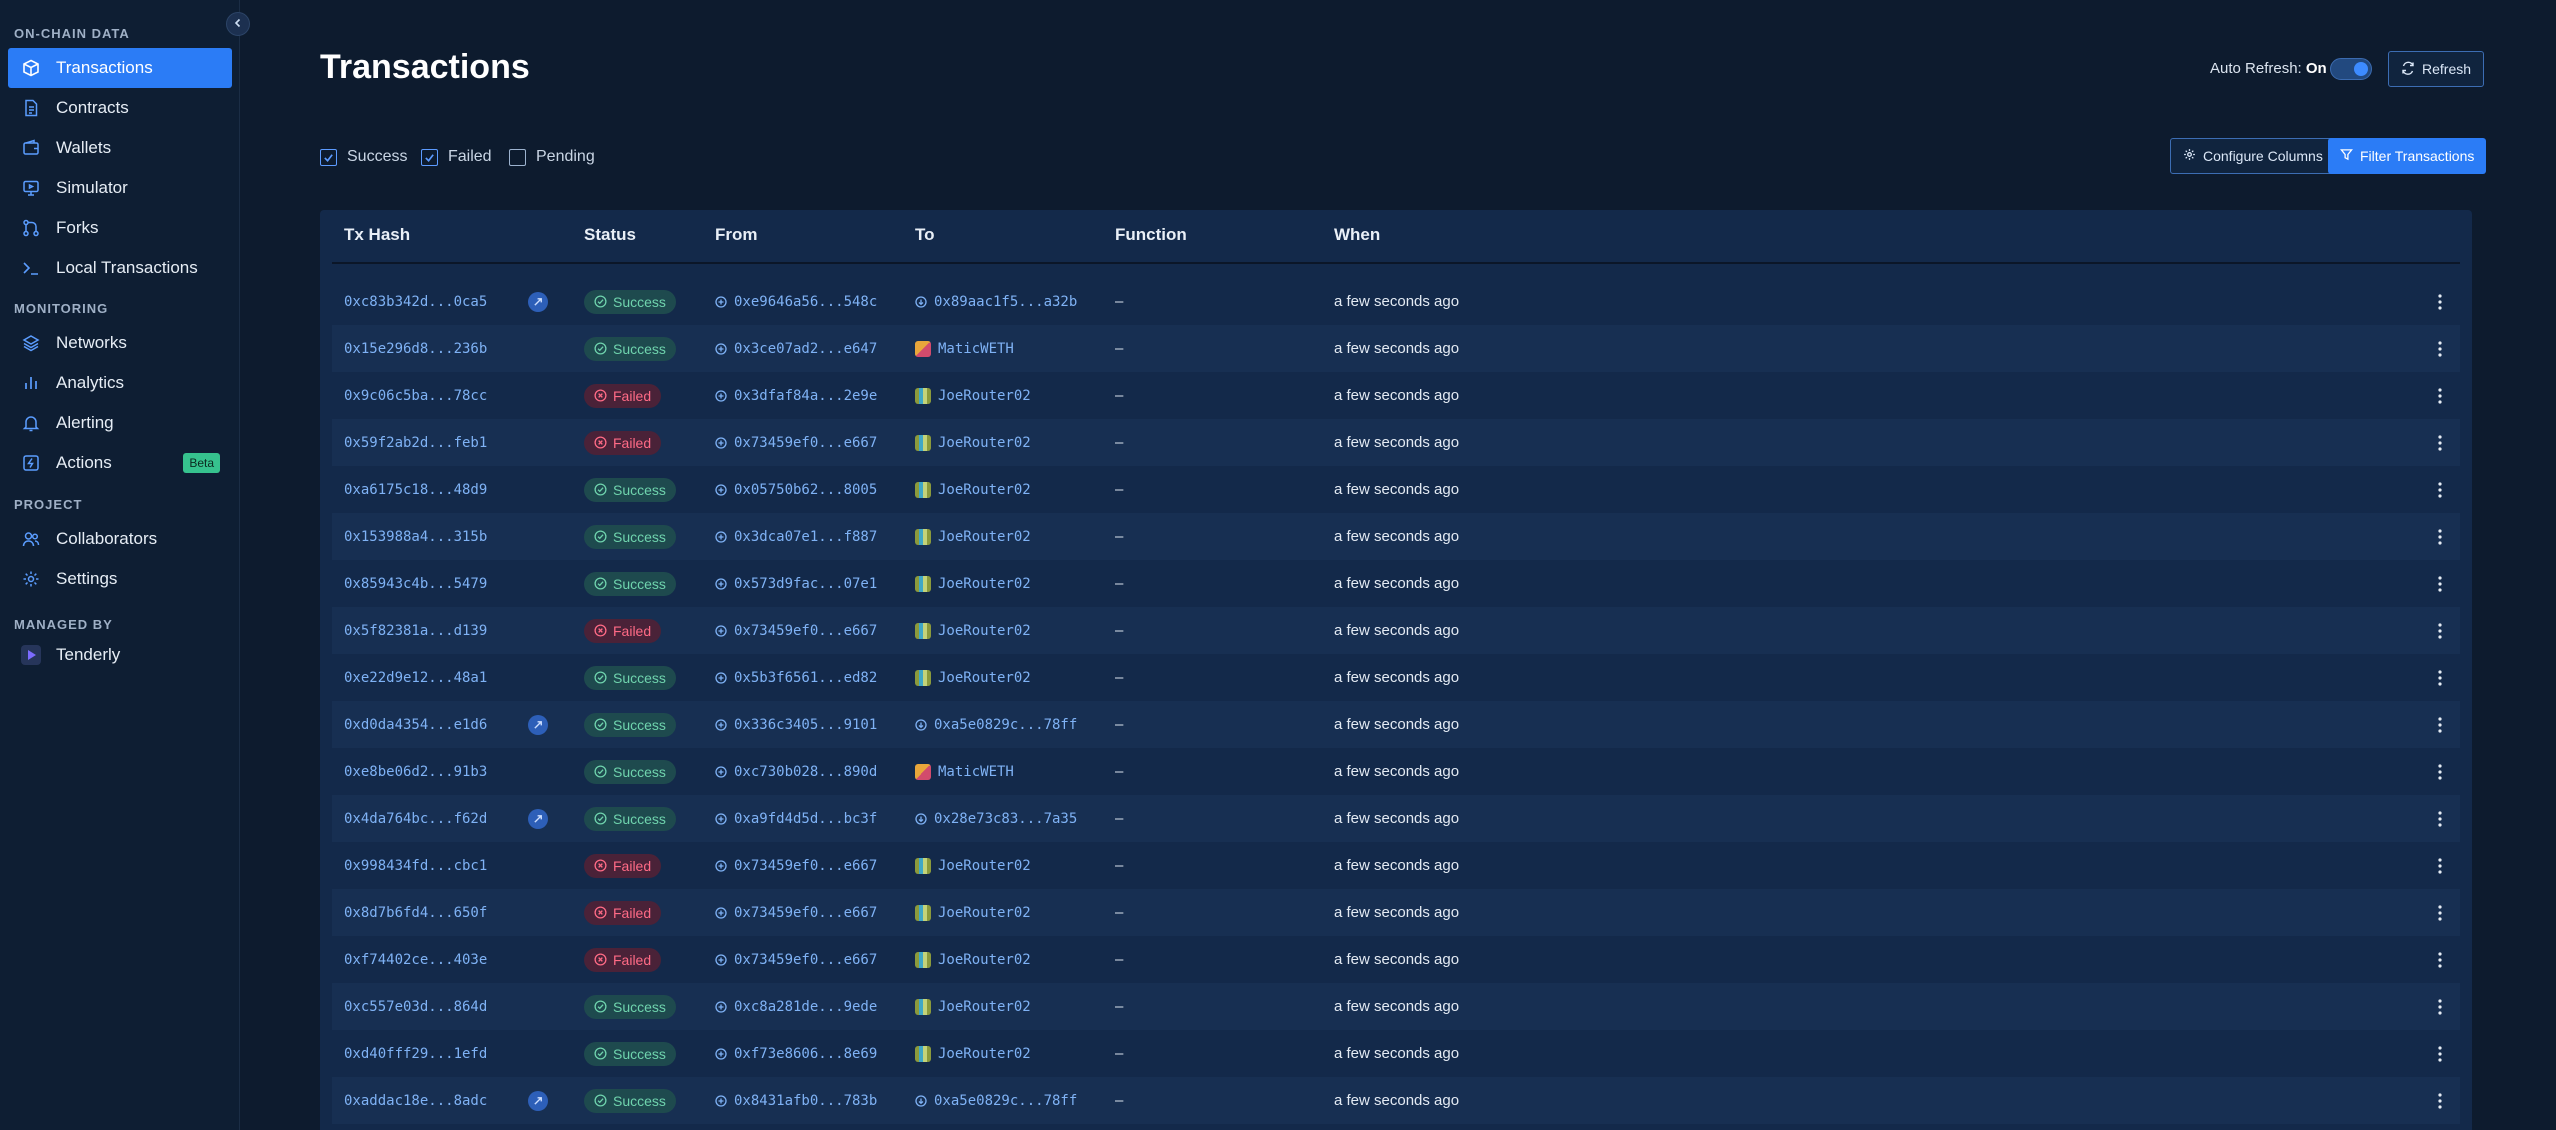 The height and width of the screenshot is (1130, 2556). Describe the element at coordinates (805, 537) in the screenshot. I see `from-address-link: 0x3dca07e1...f887` at that location.